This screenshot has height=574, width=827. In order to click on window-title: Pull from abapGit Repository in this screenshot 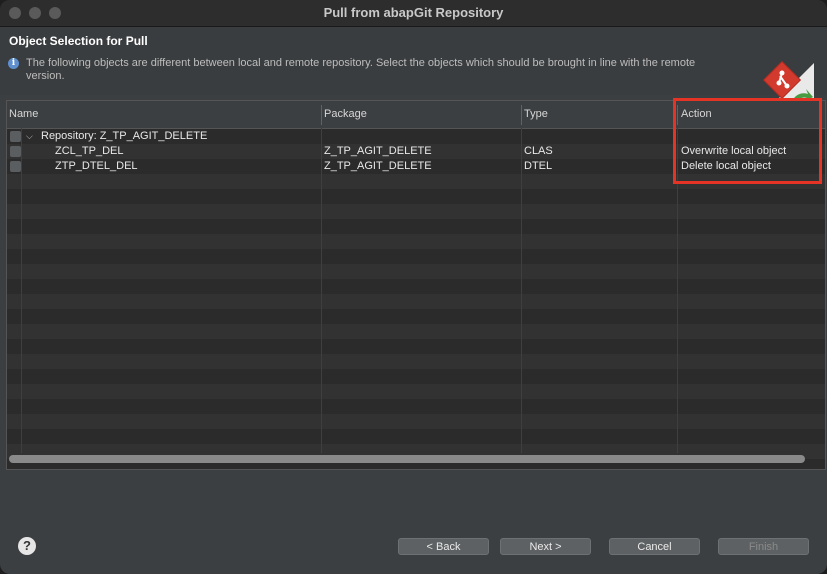, I will do `click(413, 12)`.